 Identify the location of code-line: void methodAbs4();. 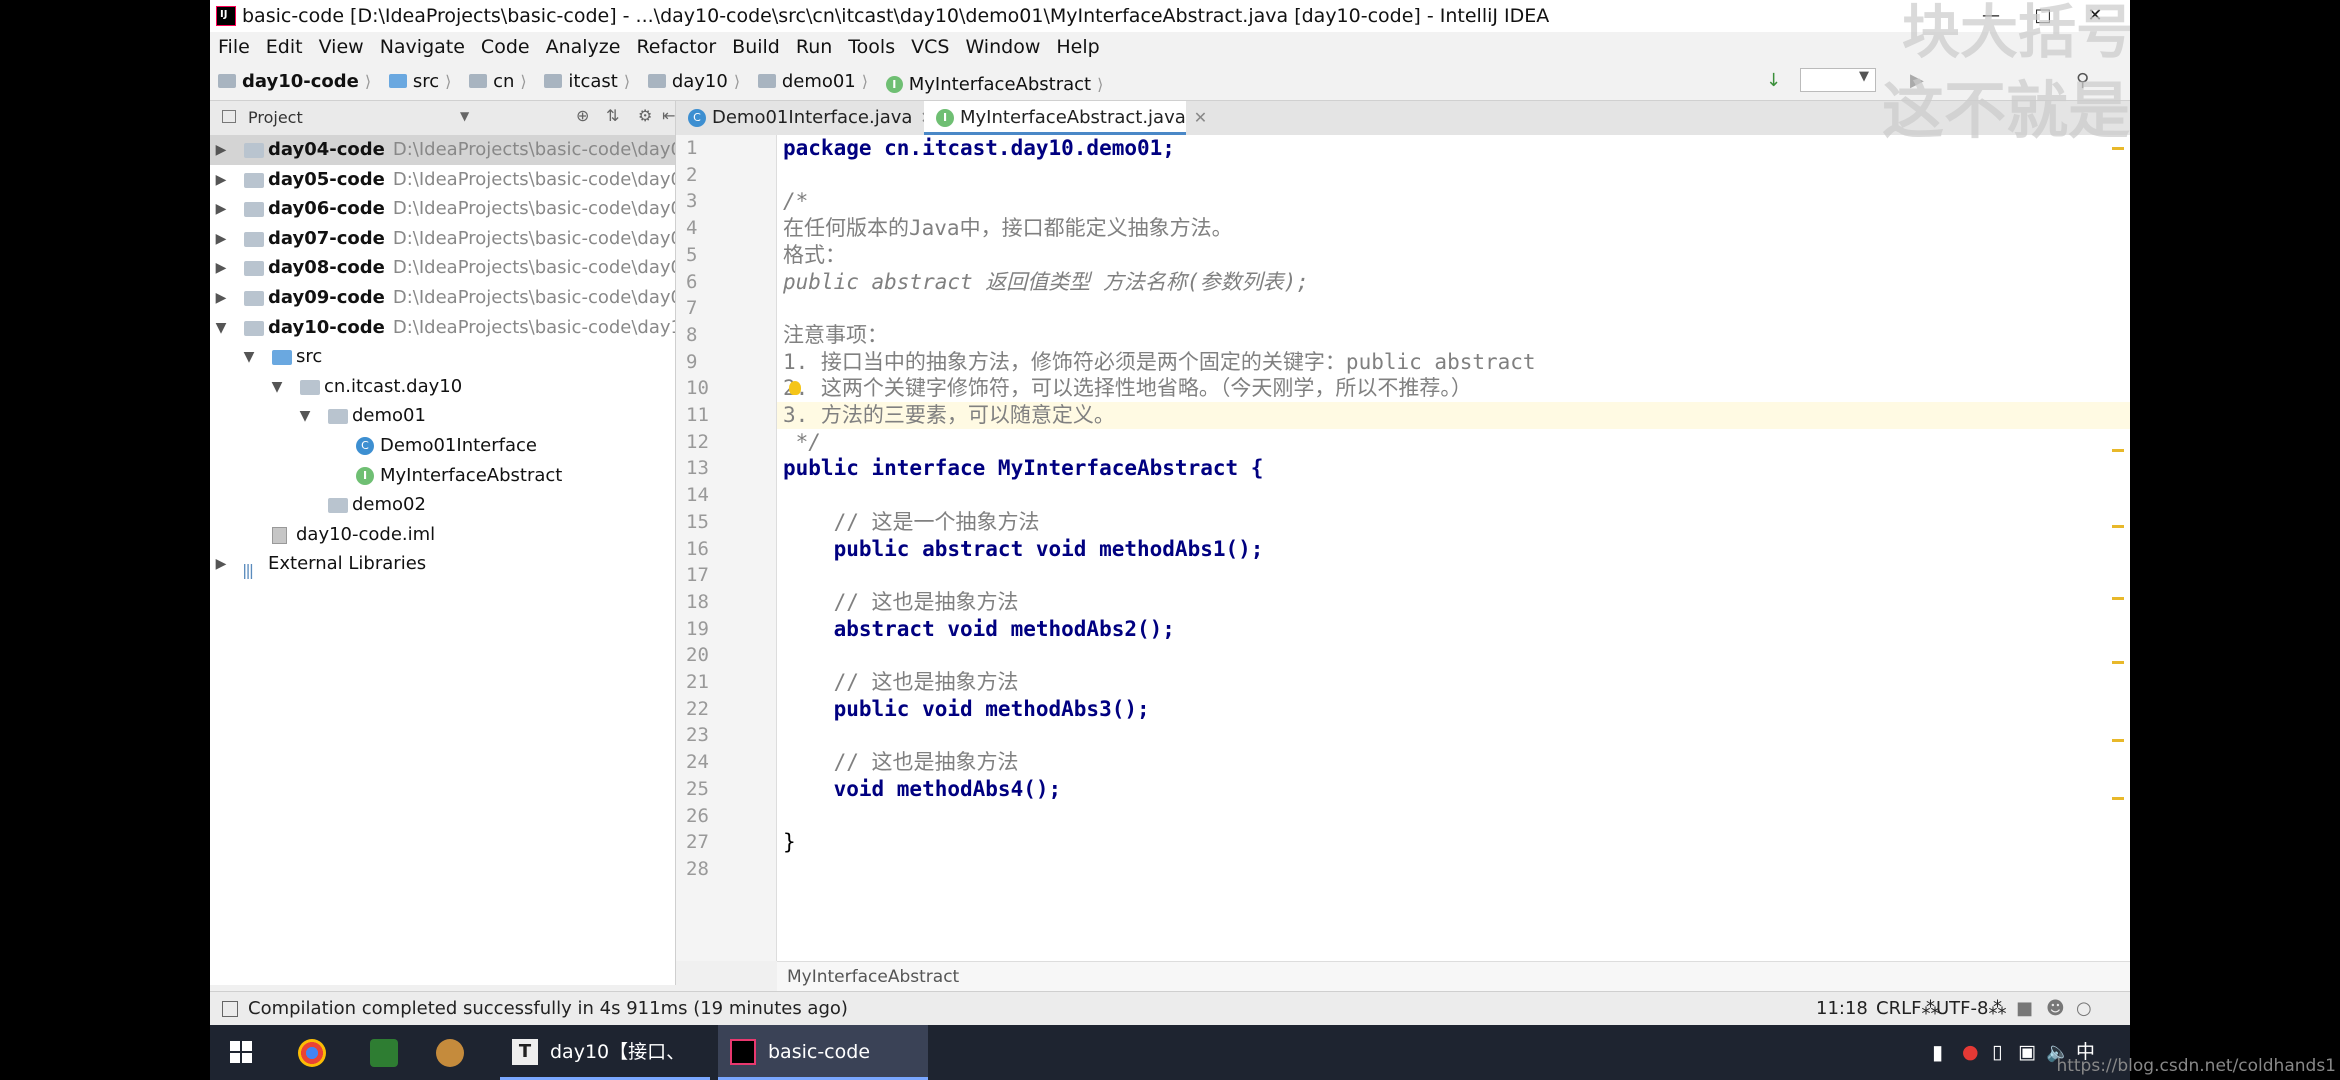
(922, 788).